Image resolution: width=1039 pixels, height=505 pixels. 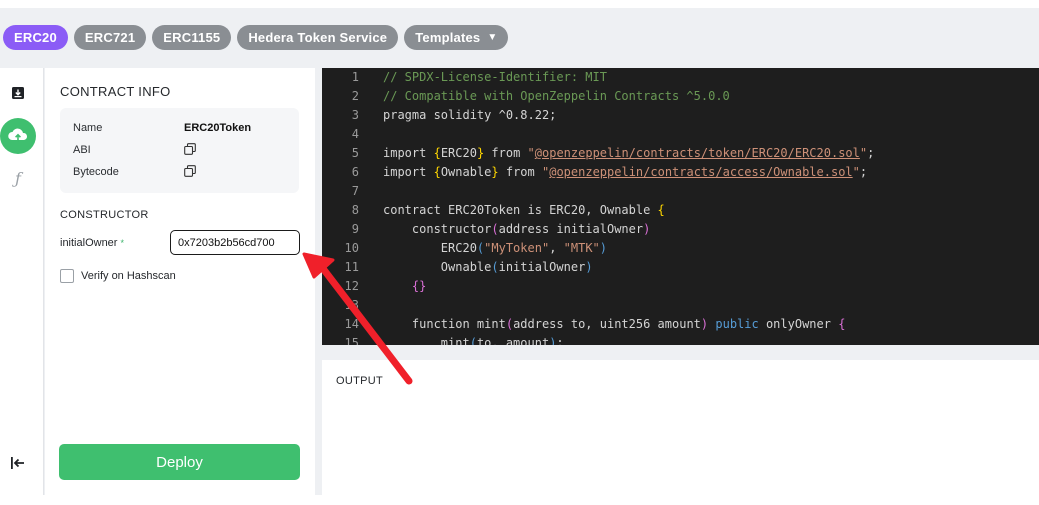 What do you see at coordinates (110, 37) in the screenshot?
I see `tab-erc721: ERC721` at bounding box center [110, 37].